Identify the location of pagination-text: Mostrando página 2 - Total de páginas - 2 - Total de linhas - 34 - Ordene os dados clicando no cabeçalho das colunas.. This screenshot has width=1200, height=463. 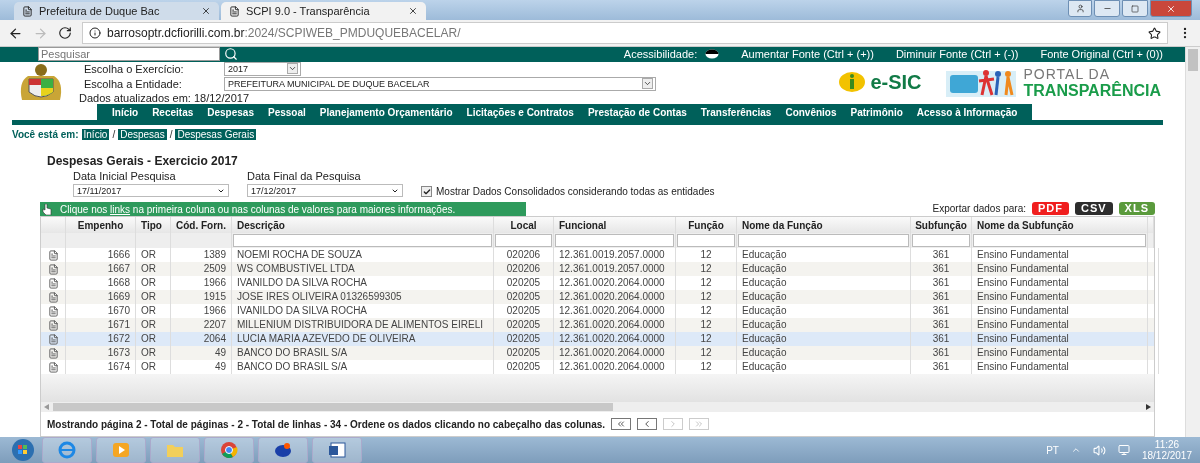
(326, 424).